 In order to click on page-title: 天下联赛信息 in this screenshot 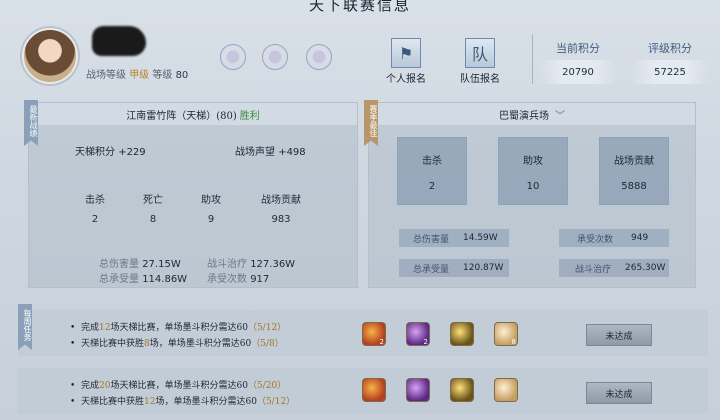, I will do `click(359, 7)`.